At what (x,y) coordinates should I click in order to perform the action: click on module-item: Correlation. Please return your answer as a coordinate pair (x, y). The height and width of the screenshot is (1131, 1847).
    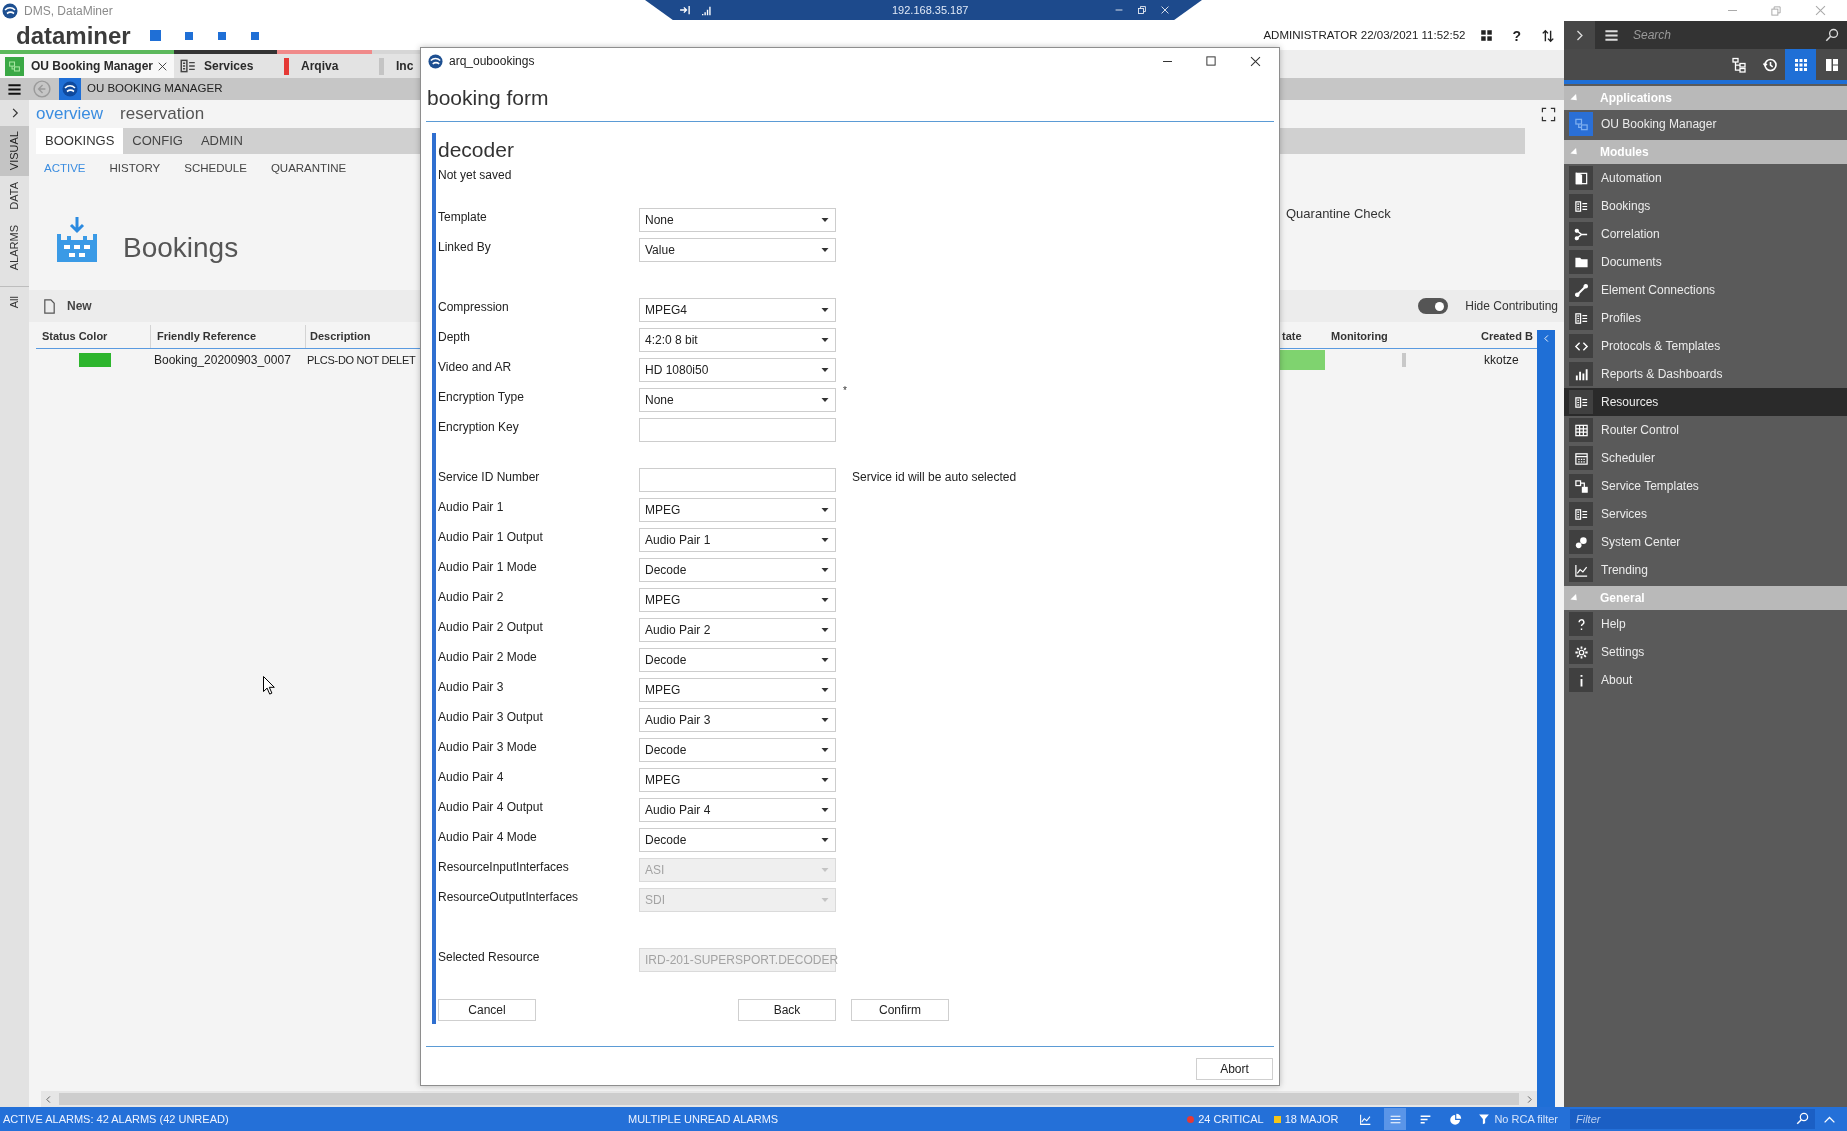
    Looking at the image, I should click on (1705, 234).